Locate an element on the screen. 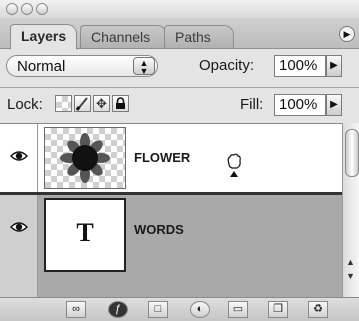  up-down-arrows-icon: ▲ ▼ is located at coordinates (144, 66).